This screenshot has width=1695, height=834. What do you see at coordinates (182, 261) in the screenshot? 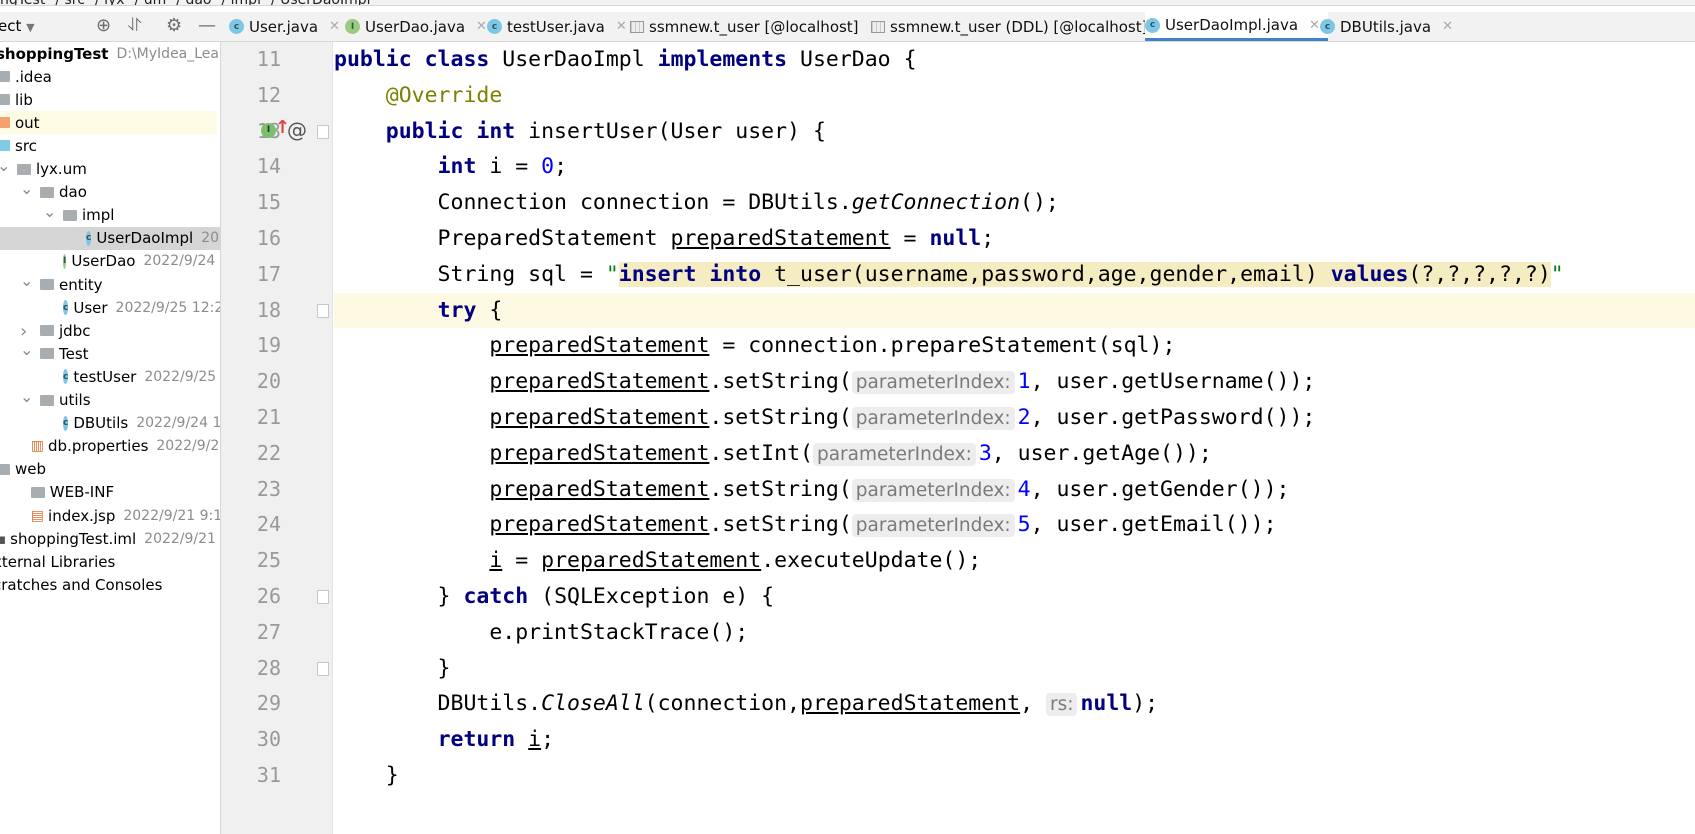
I see `tree-item-meta: 2022/9/24 1` at bounding box center [182, 261].